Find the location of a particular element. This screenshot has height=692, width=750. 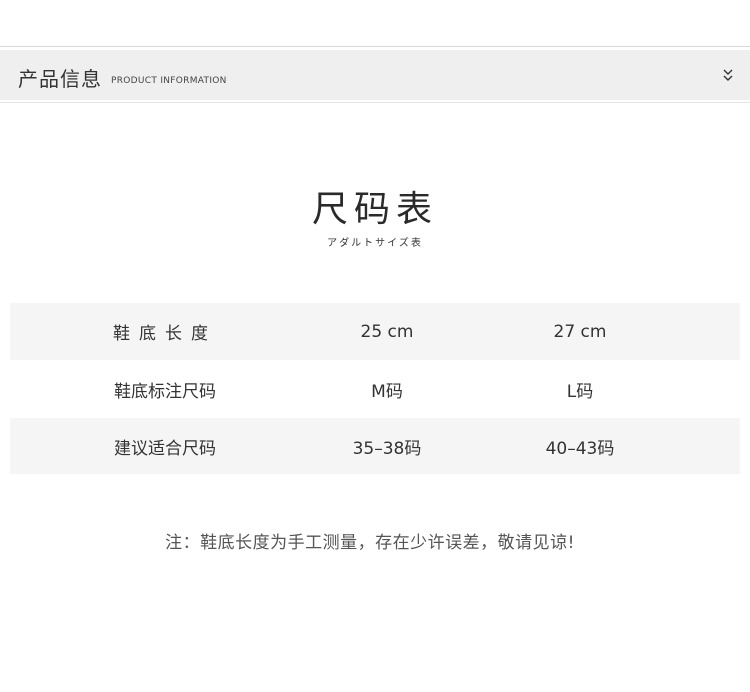

product-info-bar: 产品信息 PRODUCT INFORMATION is located at coordinates (375, 75).